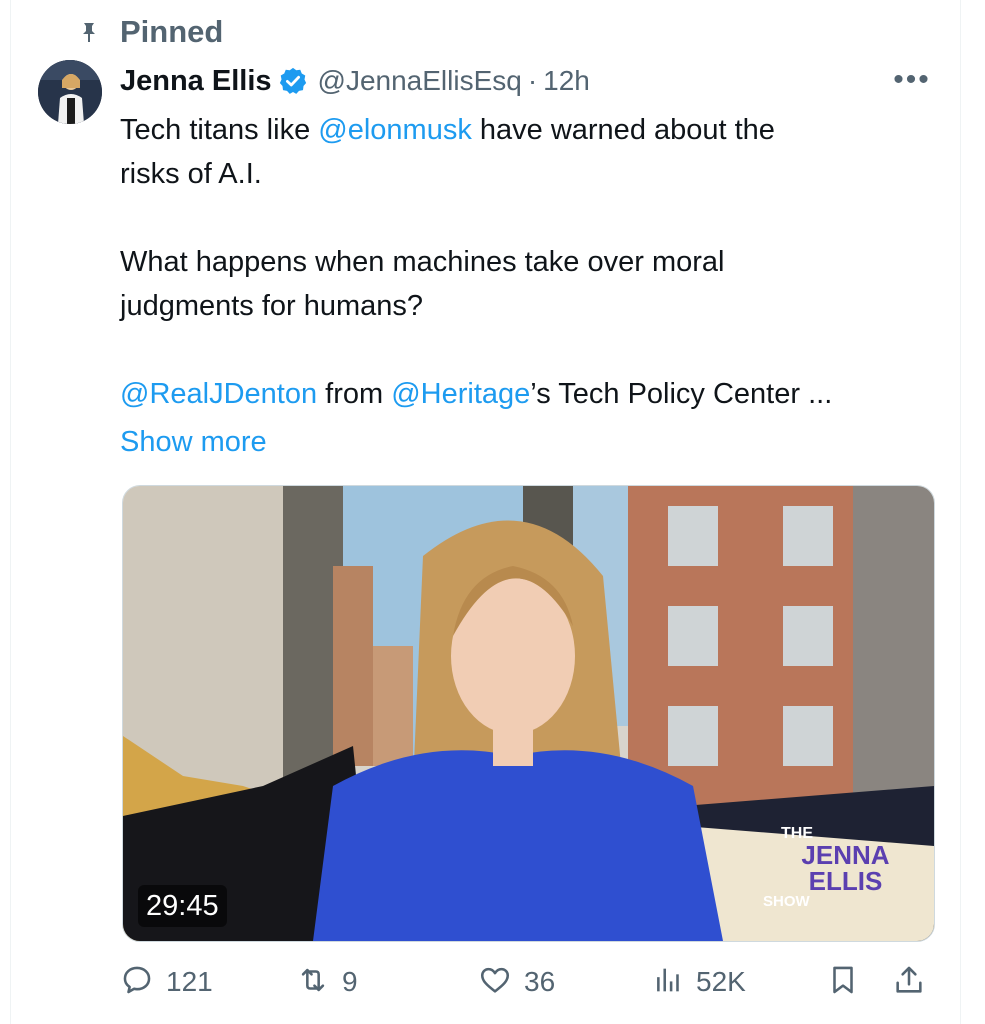 This screenshot has height=1024, width=985. I want to click on timeline-left-border, so click(10, 512).